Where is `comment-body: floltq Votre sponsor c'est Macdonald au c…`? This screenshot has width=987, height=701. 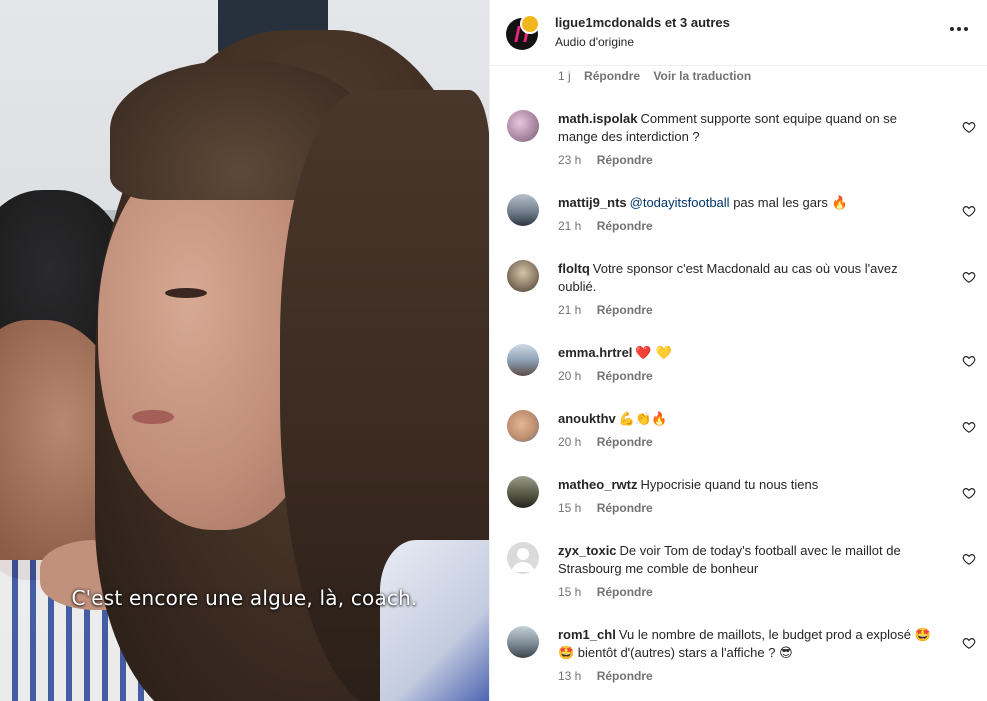
comment-body: floltq Votre sponsor c'est Macdonald au c… is located at coordinates (748, 278).